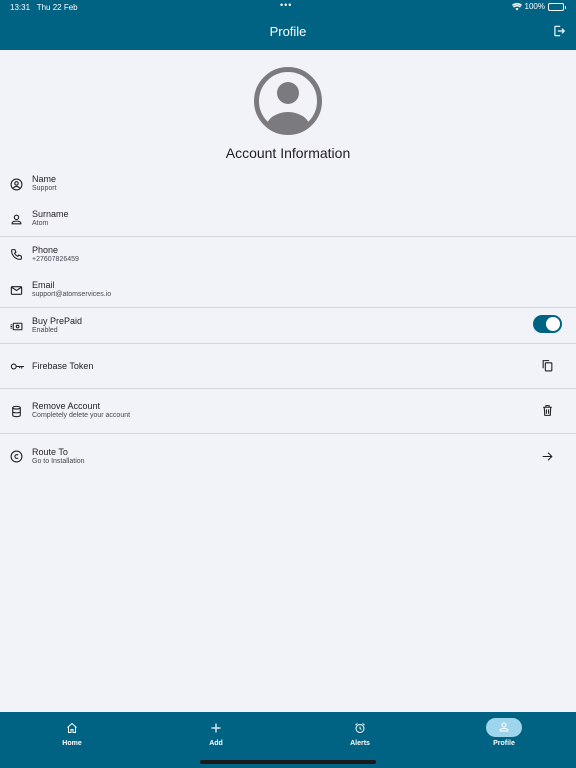 The height and width of the screenshot is (768, 576). I want to click on surname-label: Surname, so click(50, 214).